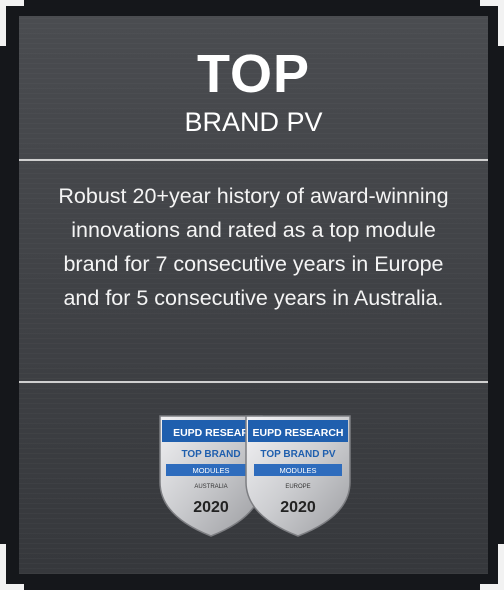 This screenshot has height=590, width=504. What do you see at coordinates (297, 433) in the screenshot?
I see `badge-header: EUPD RESEARCH` at bounding box center [297, 433].